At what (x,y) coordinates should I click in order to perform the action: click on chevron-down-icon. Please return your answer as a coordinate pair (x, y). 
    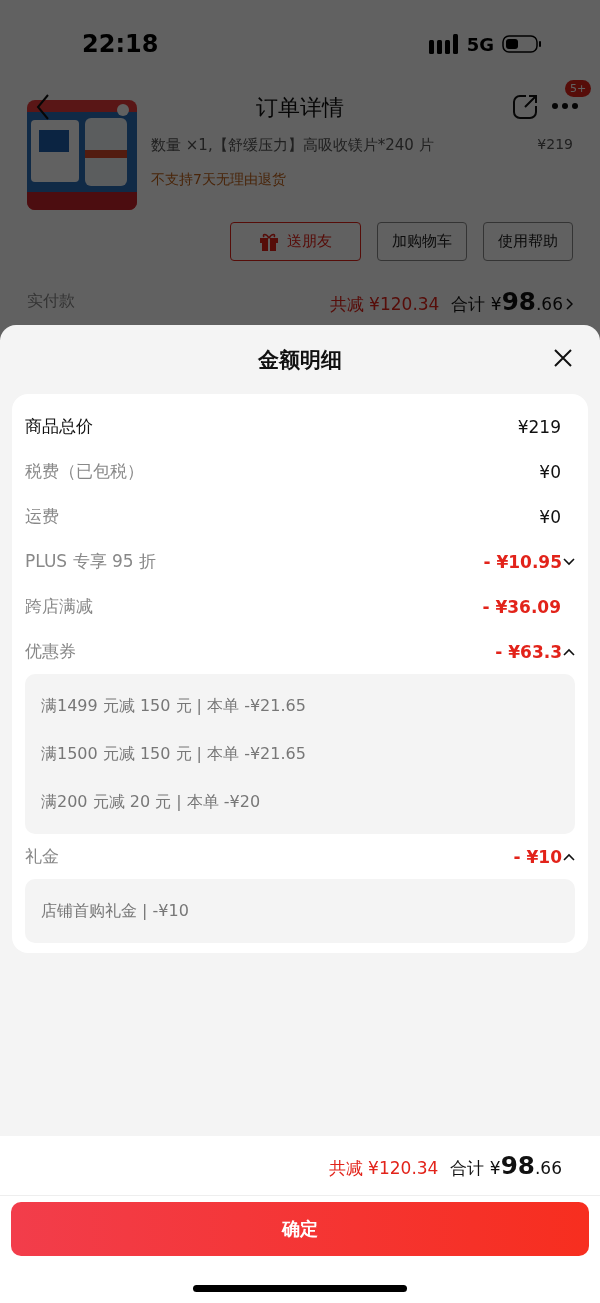
    Looking at the image, I should click on (569, 561).